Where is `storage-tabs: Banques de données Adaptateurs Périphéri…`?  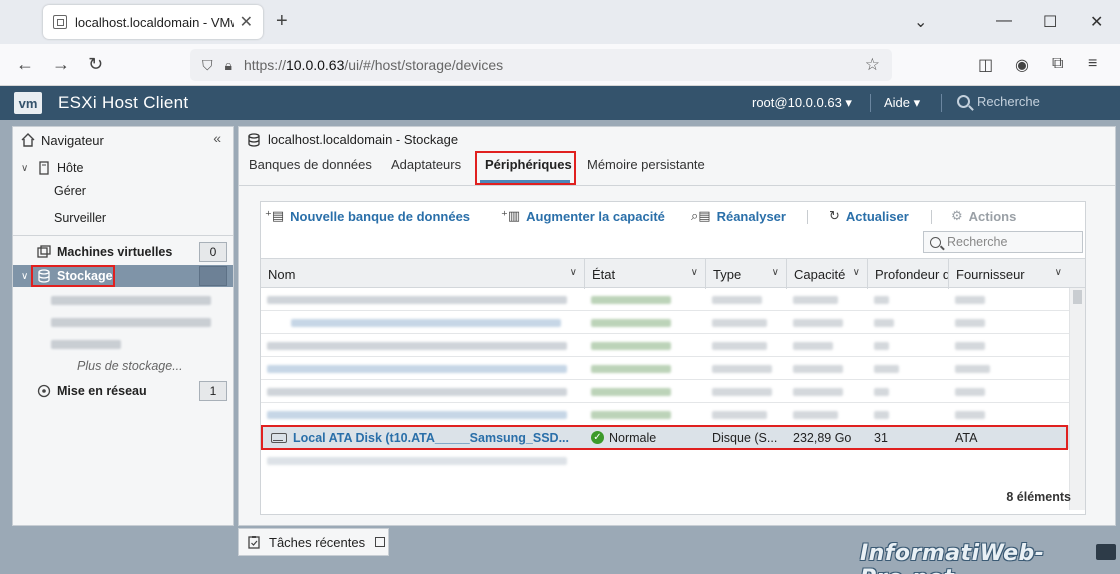 storage-tabs: Banques de données Adaptateurs Périphéri… is located at coordinates (677, 168).